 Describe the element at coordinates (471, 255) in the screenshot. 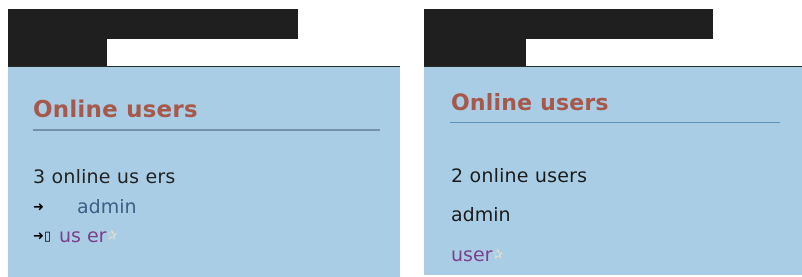

I see `user-link-user: user` at that location.